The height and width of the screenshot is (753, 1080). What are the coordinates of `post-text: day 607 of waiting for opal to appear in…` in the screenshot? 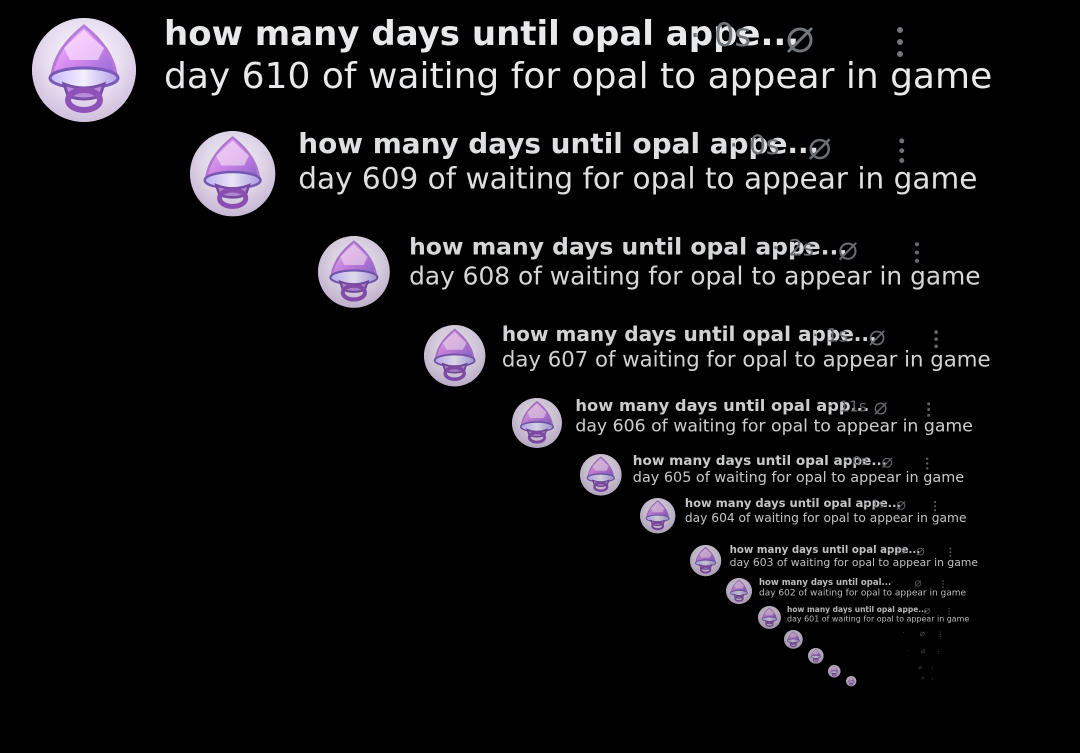 It's located at (746, 359).